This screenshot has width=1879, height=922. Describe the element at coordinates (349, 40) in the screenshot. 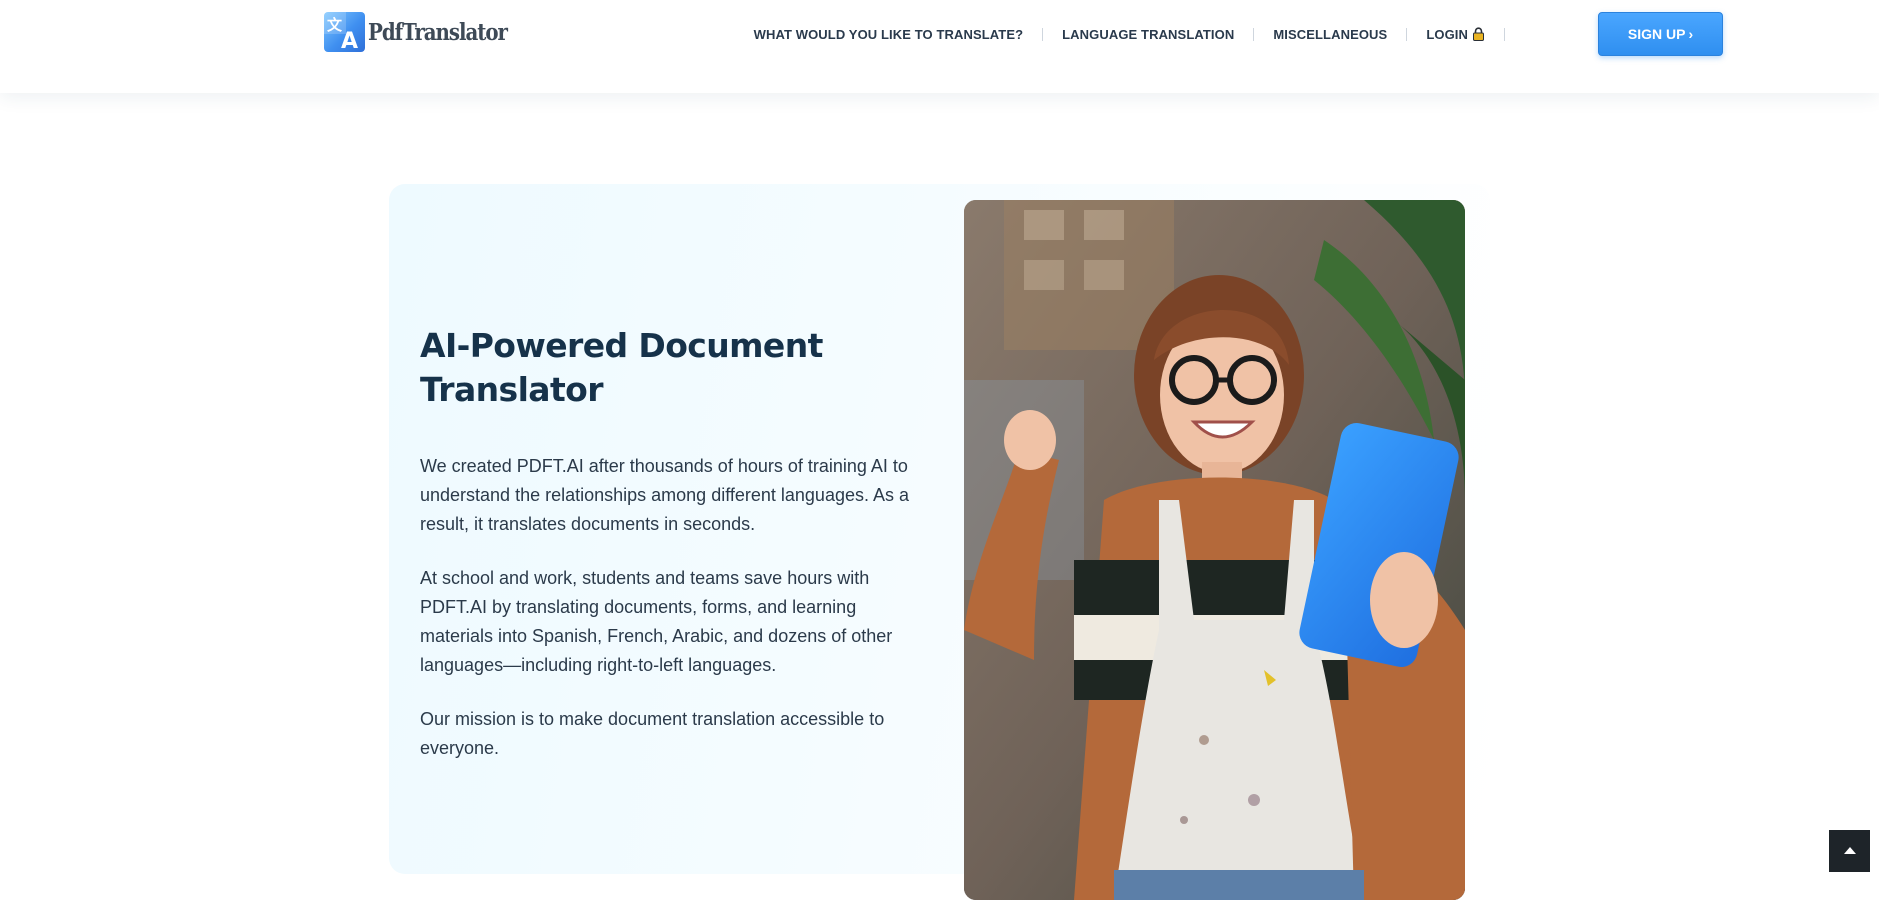

I see `svg-text: A` at that location.